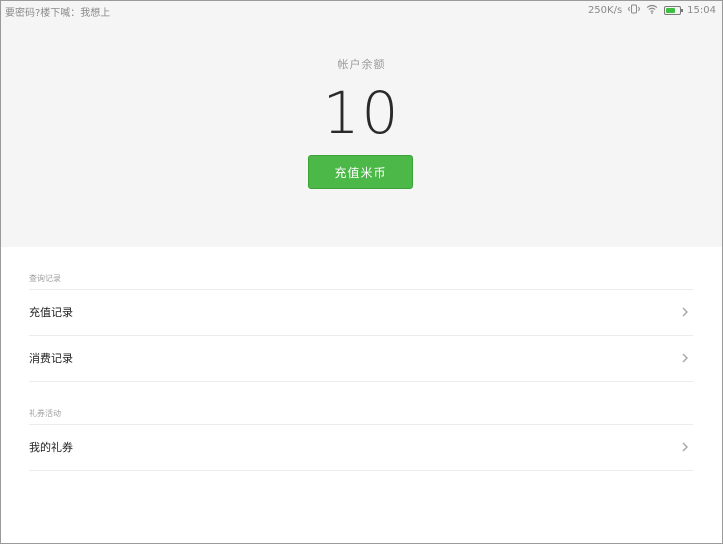 Image resolution: width=723 pixels, height=544 pixels. I want to click on wifi-icon, so click(652, 10).